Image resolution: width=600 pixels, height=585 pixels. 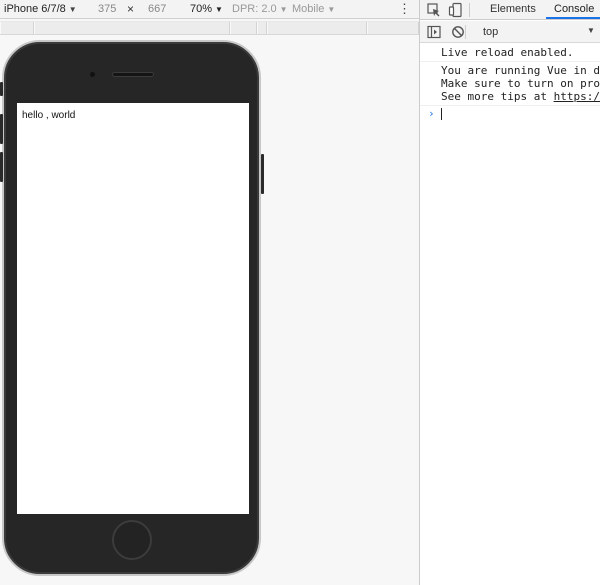 What do you see at coordinates (591, 30) in the screenshot?
I see `context-caret-icon: ▼` at bounding box center [591, 30].